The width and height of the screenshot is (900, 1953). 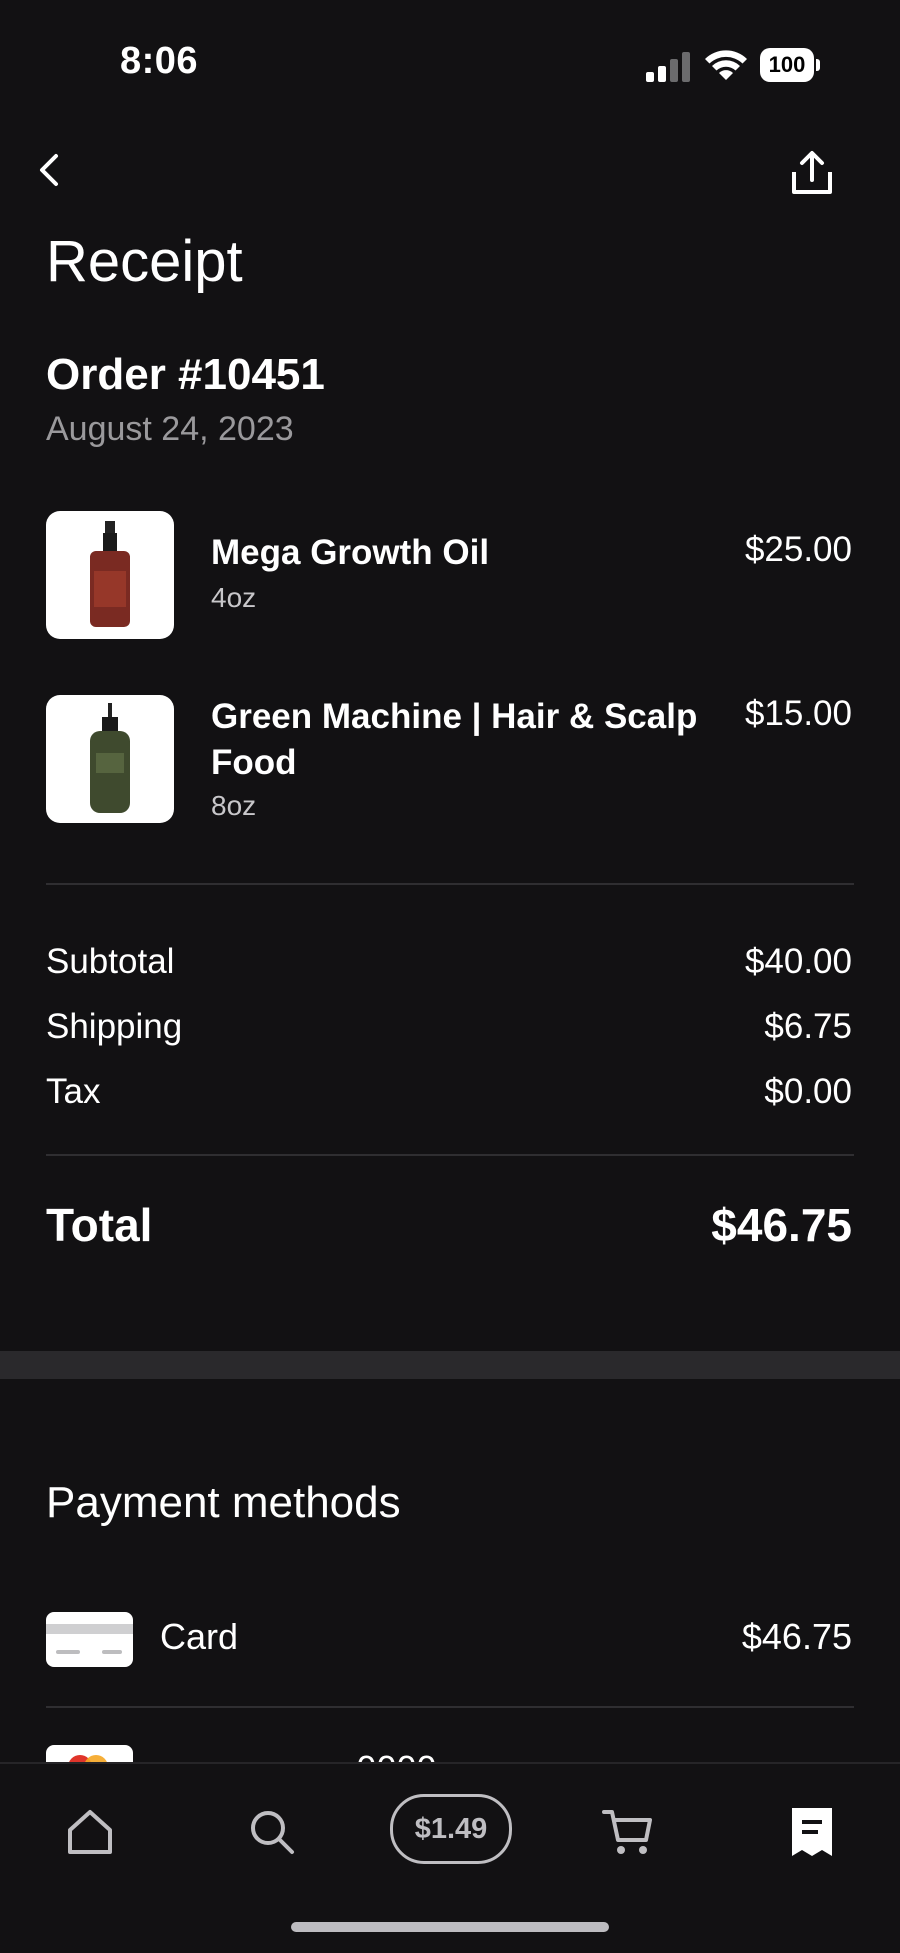 I want to click on search-icon, so click(x=272, y=1832).